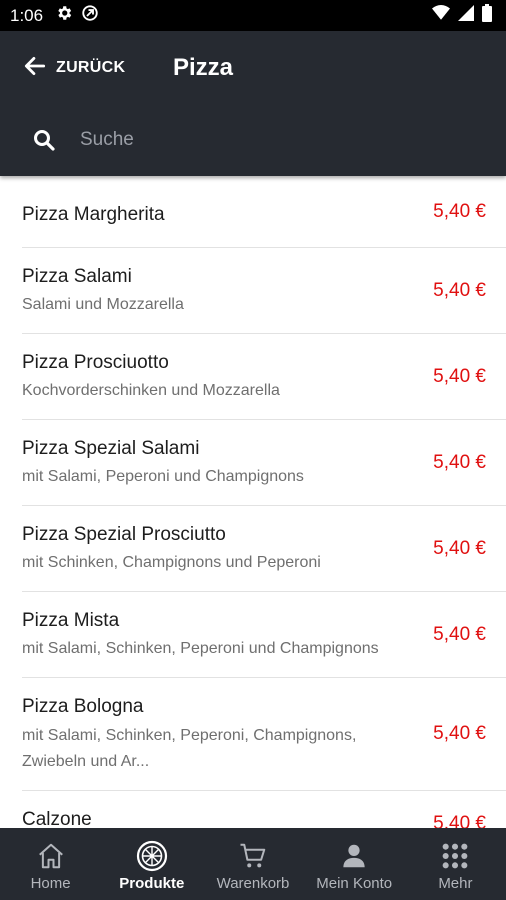  What do you see at coordinates (163, 476) in the screenshot?
I see `product-description: mit Salami, Peperoni und Champignons` at bounding box center [163, 476].